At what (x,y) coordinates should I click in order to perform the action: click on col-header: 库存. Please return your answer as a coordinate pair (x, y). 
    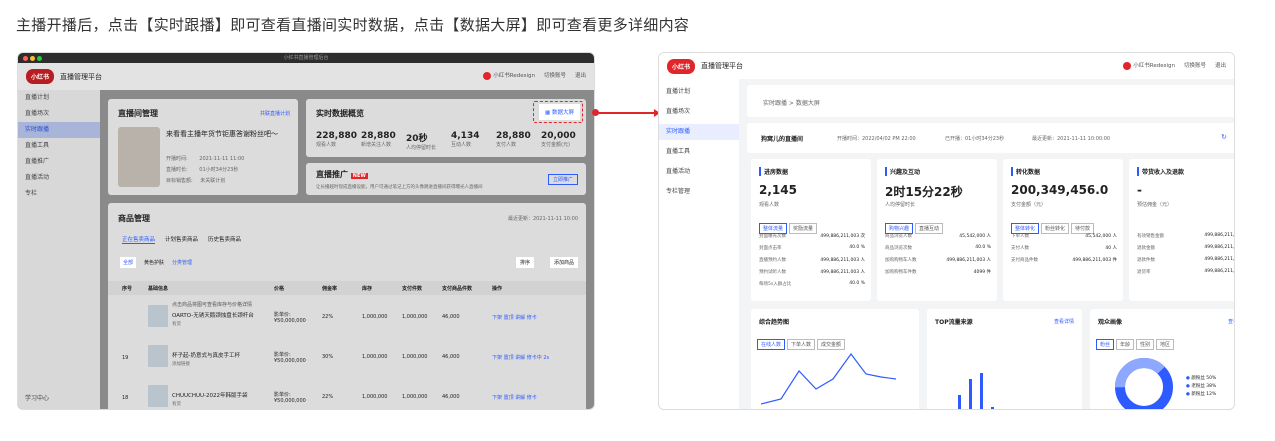
    Looking at the image, I should click on (367, 289).